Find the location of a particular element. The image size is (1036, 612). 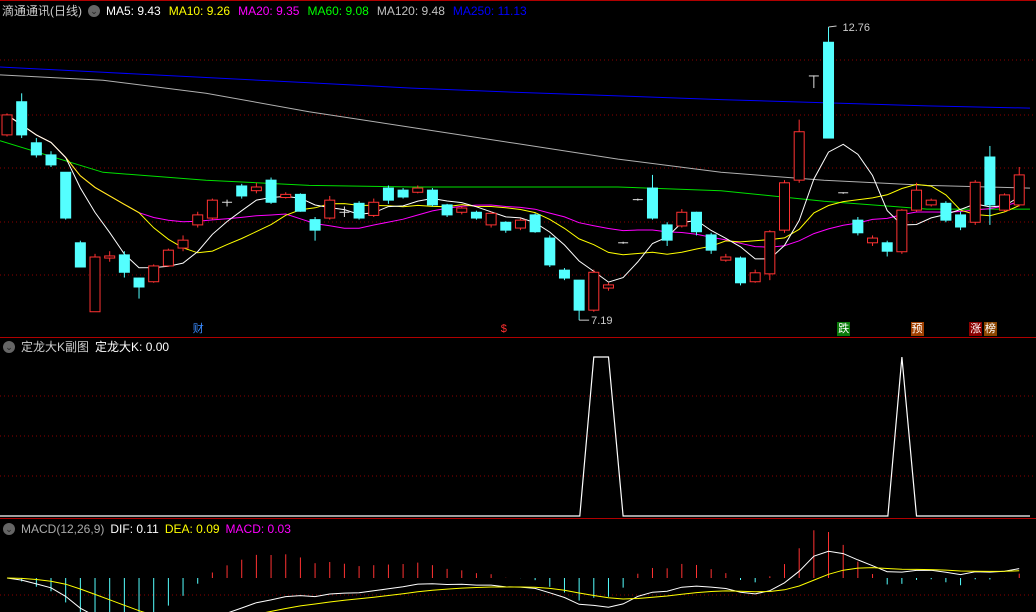

high-price-label: 12.76 is located at coordinates (857, 28).